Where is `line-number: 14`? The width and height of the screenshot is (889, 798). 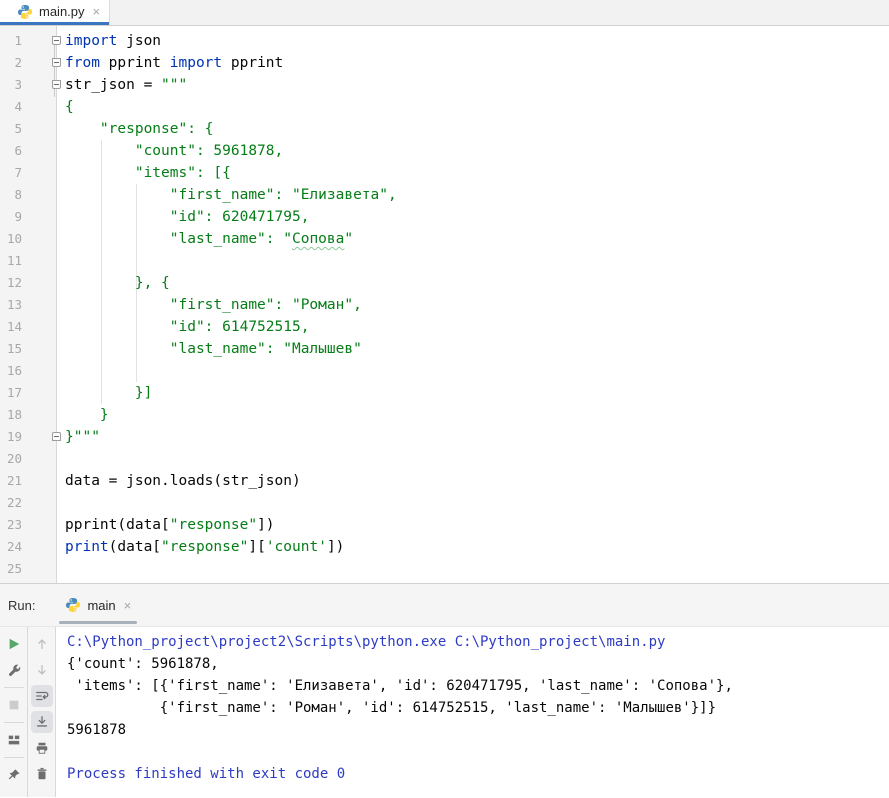
line-number: 14 is located at coordinates (14, 326).